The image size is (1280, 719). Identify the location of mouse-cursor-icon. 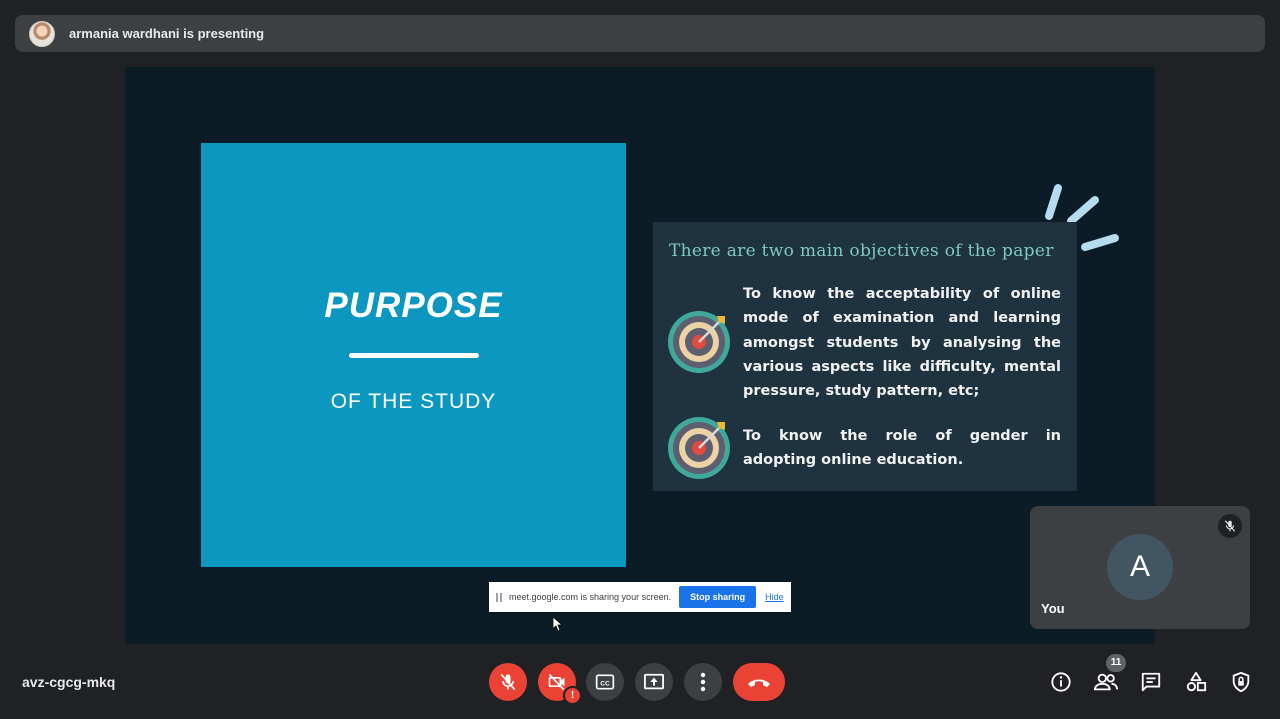
(558, 624).